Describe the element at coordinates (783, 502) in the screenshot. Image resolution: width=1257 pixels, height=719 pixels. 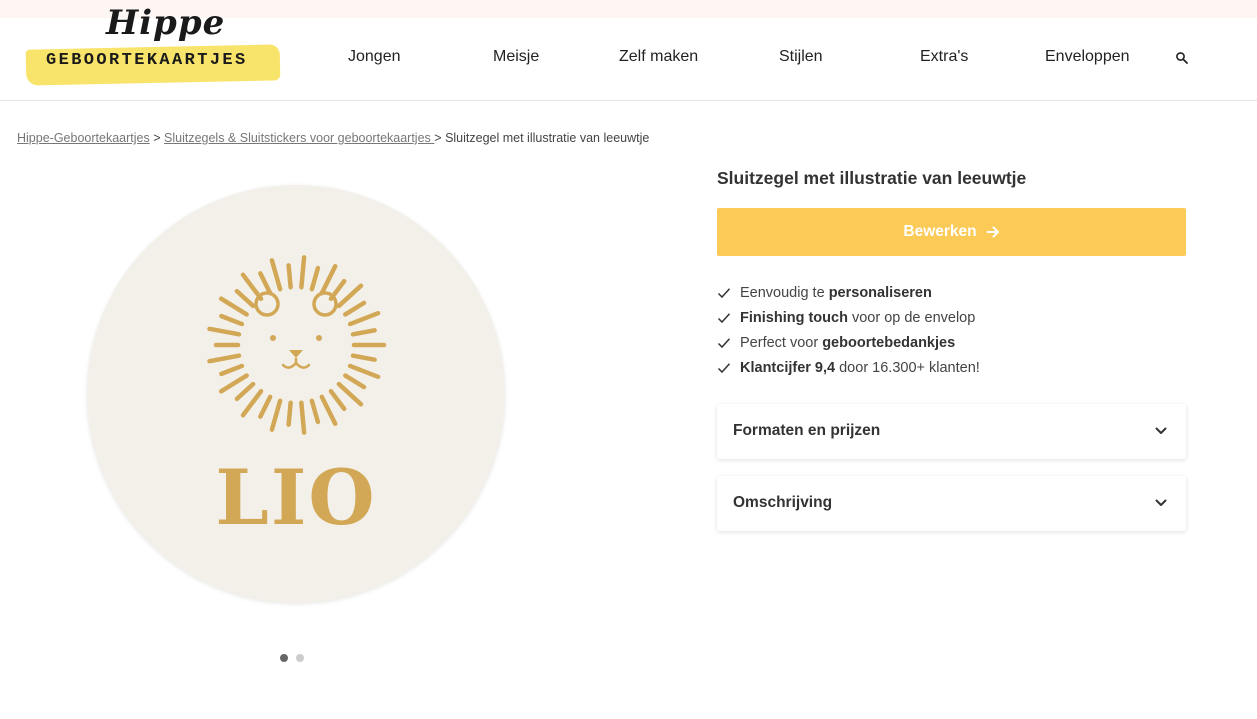
I see `accordion-label: Omschrijving` at that location.